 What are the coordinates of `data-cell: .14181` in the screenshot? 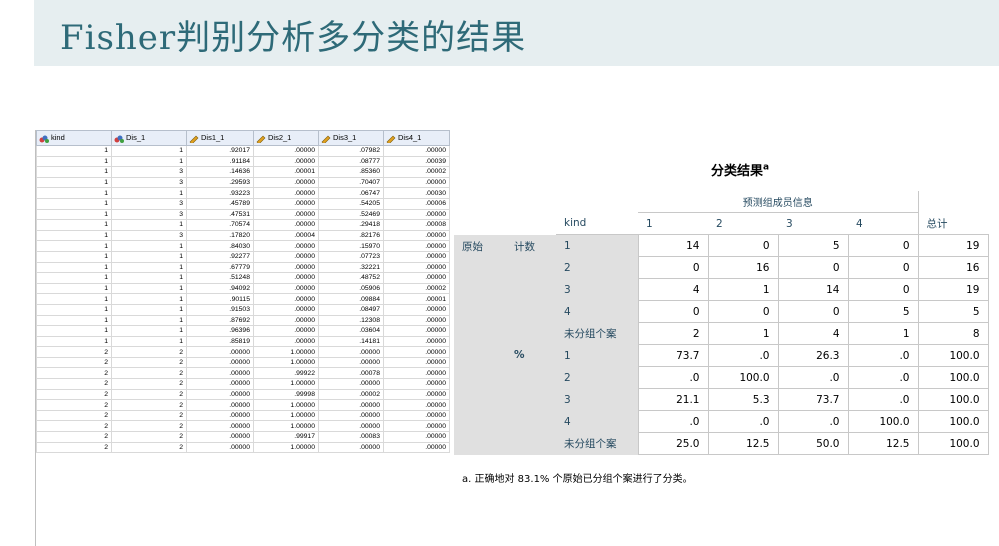 It's located at (351, 341).